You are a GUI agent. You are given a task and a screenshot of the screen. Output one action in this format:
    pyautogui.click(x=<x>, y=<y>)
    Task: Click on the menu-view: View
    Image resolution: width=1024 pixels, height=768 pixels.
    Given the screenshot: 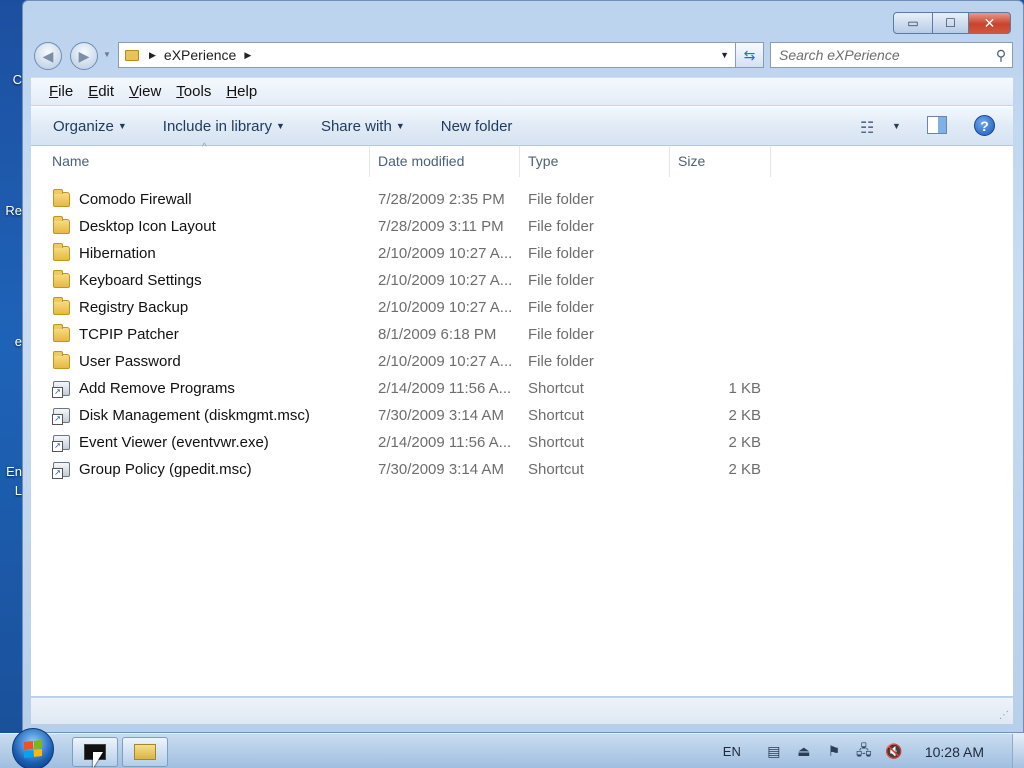 What is the action you would take?
    pyautogui.click(x=145, y=91)
    